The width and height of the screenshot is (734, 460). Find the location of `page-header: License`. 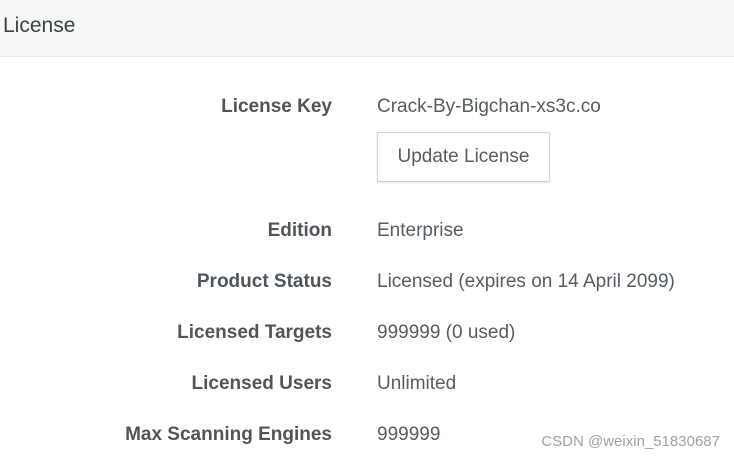

page-header: License is located at coordinates (367, 28).